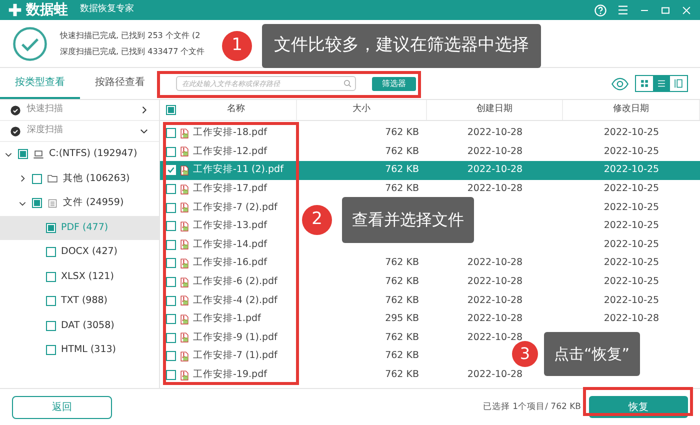 The width and height of the screenshot is (700, 425). Describe the element at coordinates (238, 170) in the screenshot. I see `file-name: 工作安排-11 (2).pdf` at that location.